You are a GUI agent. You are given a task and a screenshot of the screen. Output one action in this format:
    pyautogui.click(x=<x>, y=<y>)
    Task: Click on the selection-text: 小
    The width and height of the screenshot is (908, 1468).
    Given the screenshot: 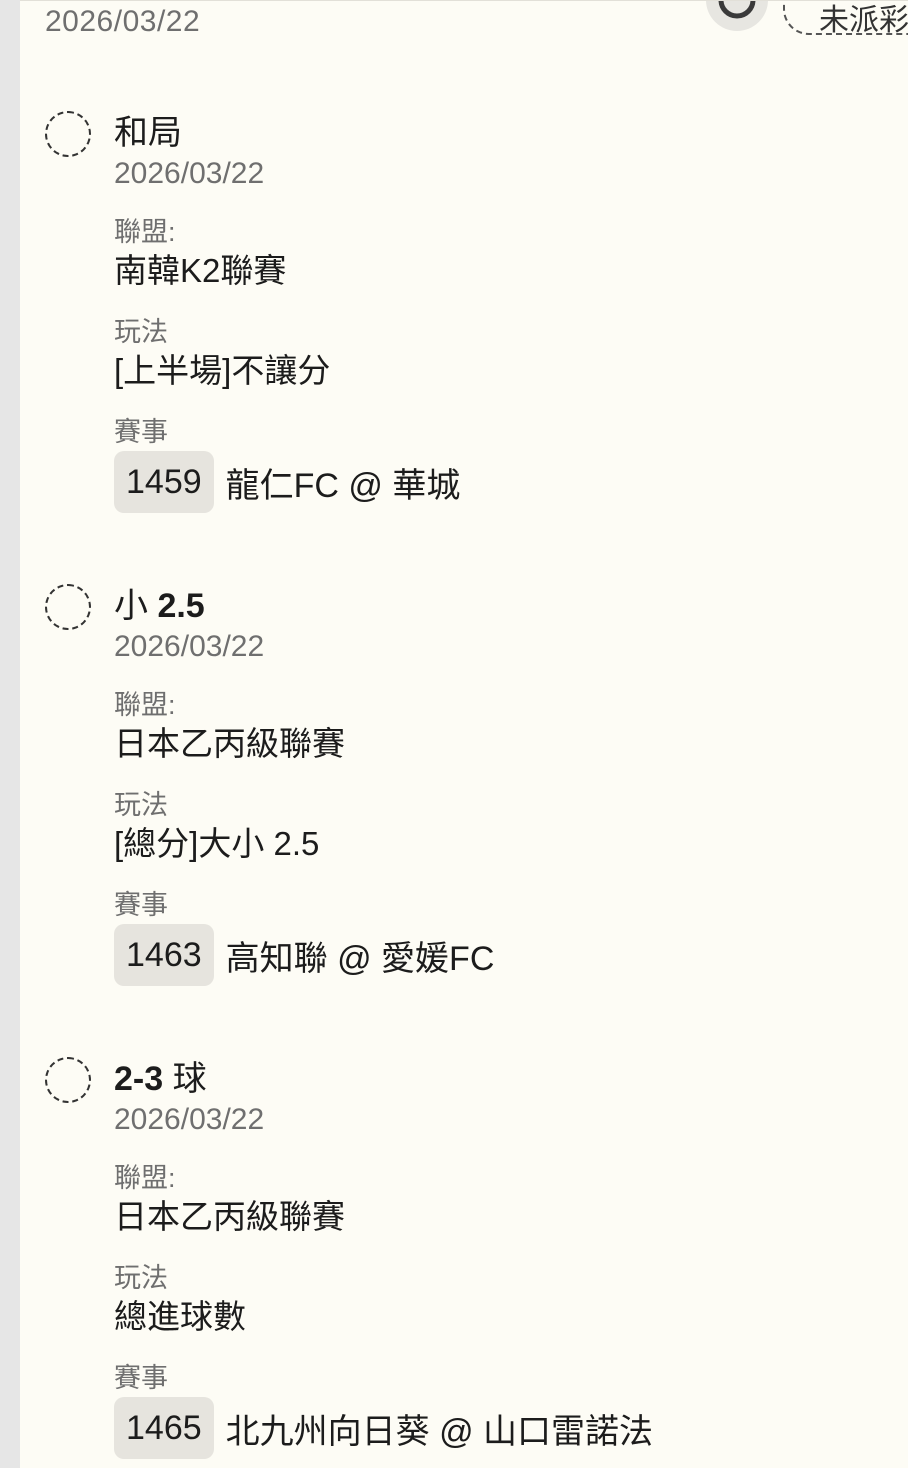 What is the action you would take?
    pyautogui.click(x=136, y=606)
    